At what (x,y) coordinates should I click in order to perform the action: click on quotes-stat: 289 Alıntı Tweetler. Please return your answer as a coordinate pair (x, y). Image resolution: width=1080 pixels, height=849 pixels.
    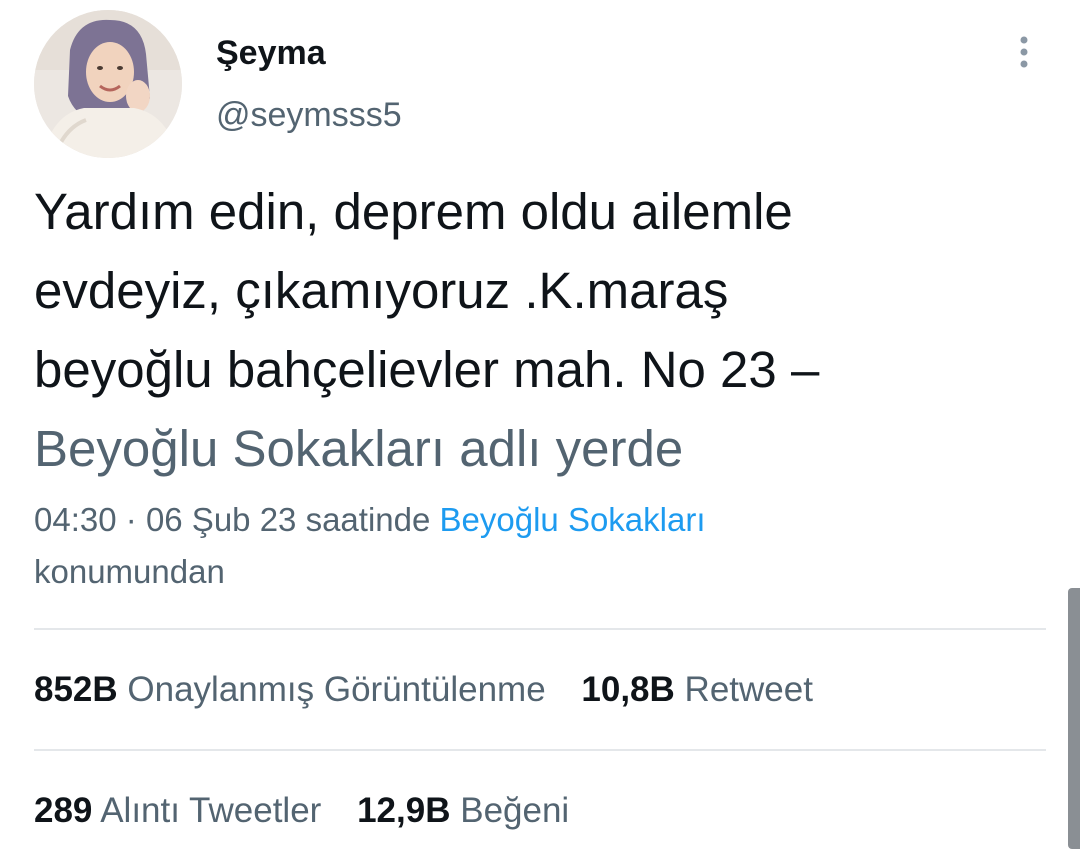
    Looking at the image, I should click on (177, 811).